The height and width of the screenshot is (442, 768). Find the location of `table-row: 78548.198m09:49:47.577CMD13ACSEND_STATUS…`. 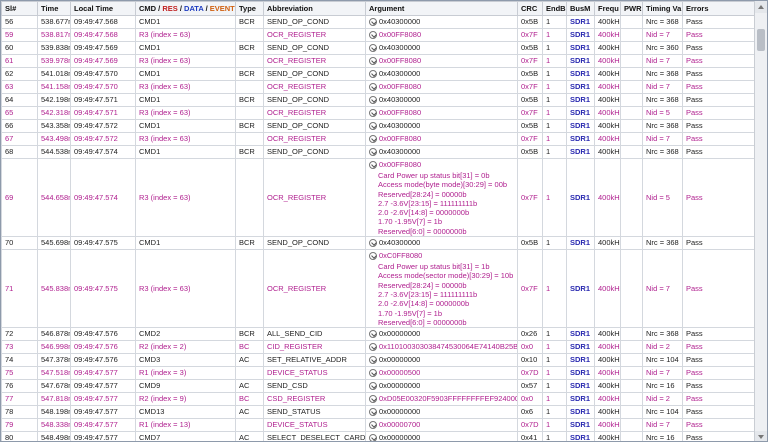

table-row: 78548.198m09:49:47.577CMD13ACSEND_STATUS… is located at coordinates (378, 412).